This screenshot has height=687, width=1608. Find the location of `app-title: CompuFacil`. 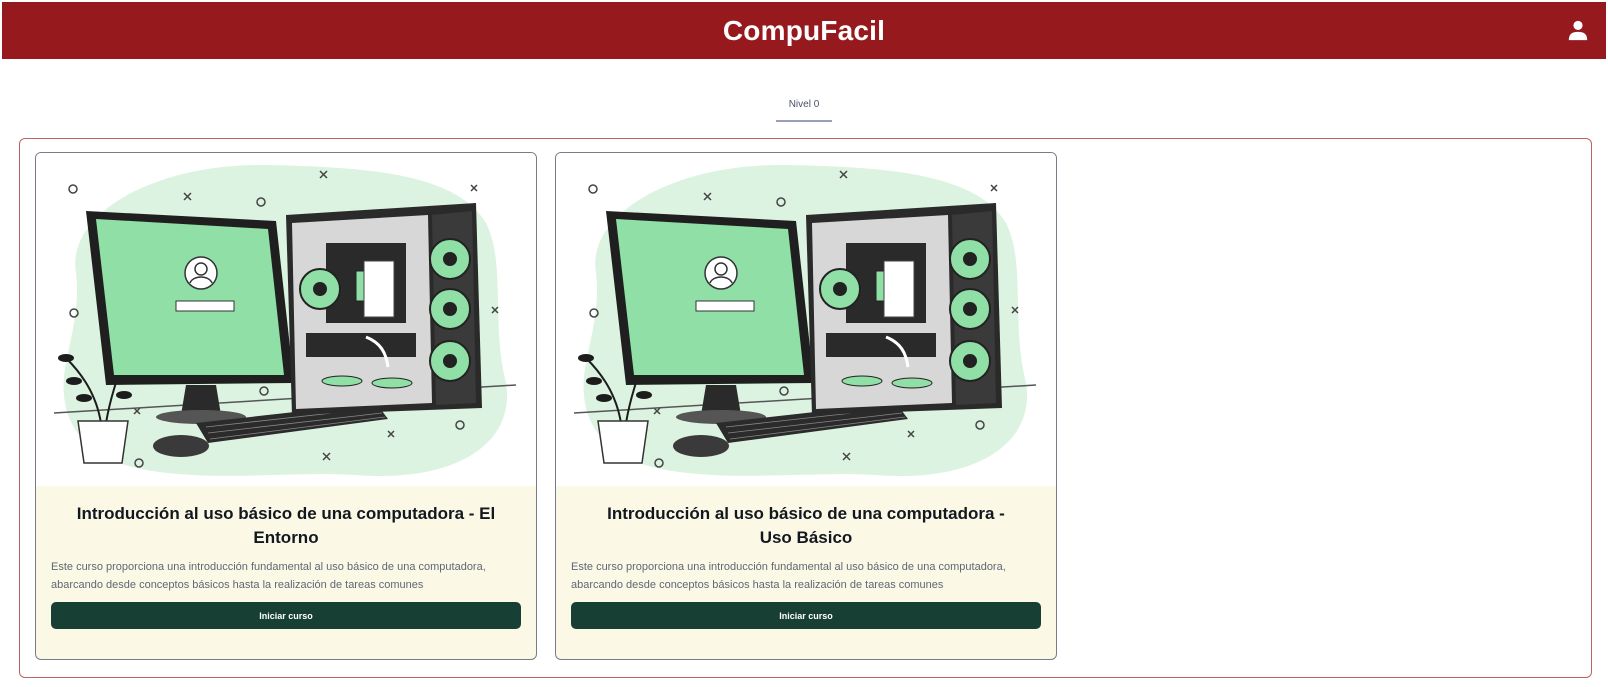

app-title: CompuFacil is located at coordinates (804, 30).